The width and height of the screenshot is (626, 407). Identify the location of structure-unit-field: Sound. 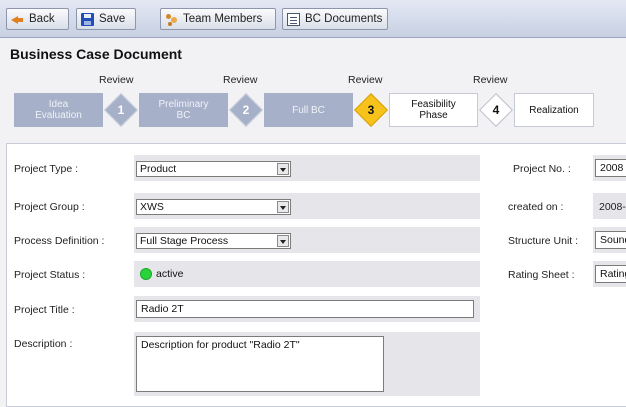
(610, 240).